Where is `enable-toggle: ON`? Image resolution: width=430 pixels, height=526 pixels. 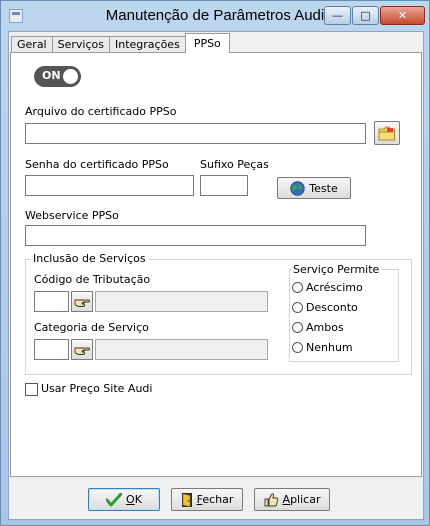 enable-toggle: ON is located at coordinates (57, 76).